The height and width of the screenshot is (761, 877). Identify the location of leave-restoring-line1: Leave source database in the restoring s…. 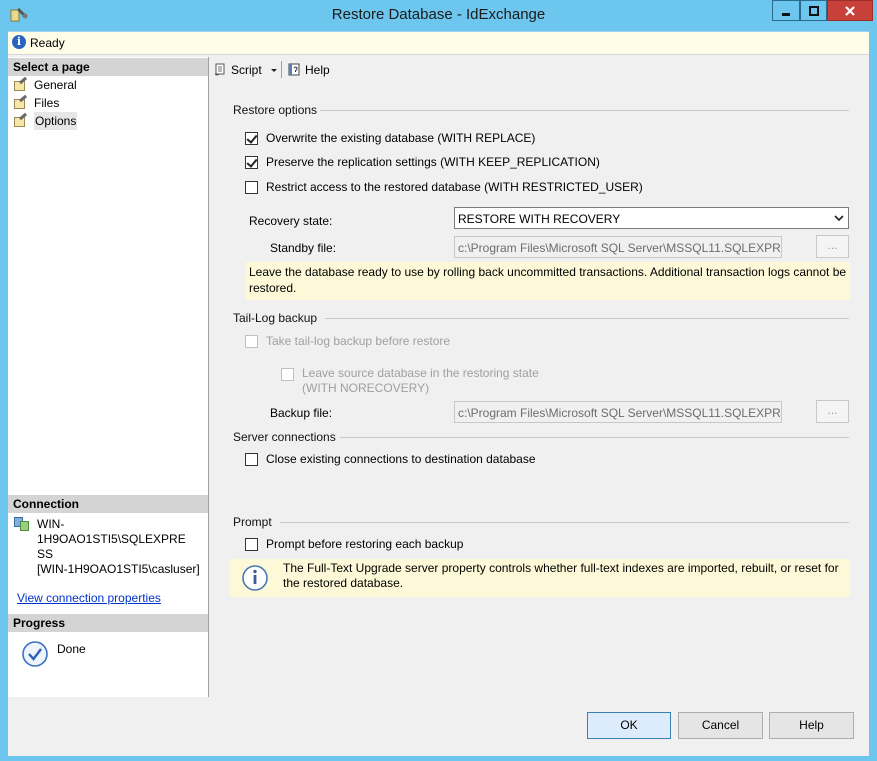
(420, 373).